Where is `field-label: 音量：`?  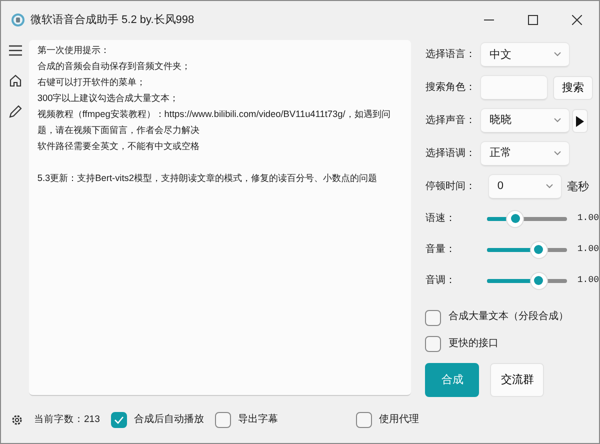
field-label: 音量： is located at coordinates (440, 249).